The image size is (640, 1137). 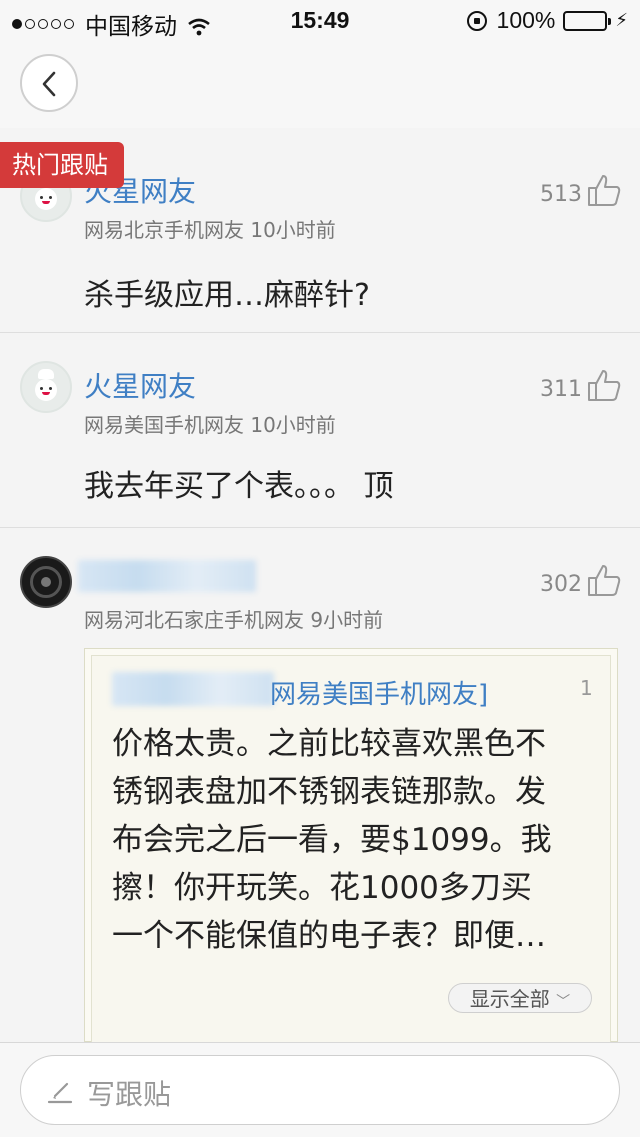 I want to click on quote-line: 擦！你开玩笑。花1000多刀买, so click(x=322, y=888).